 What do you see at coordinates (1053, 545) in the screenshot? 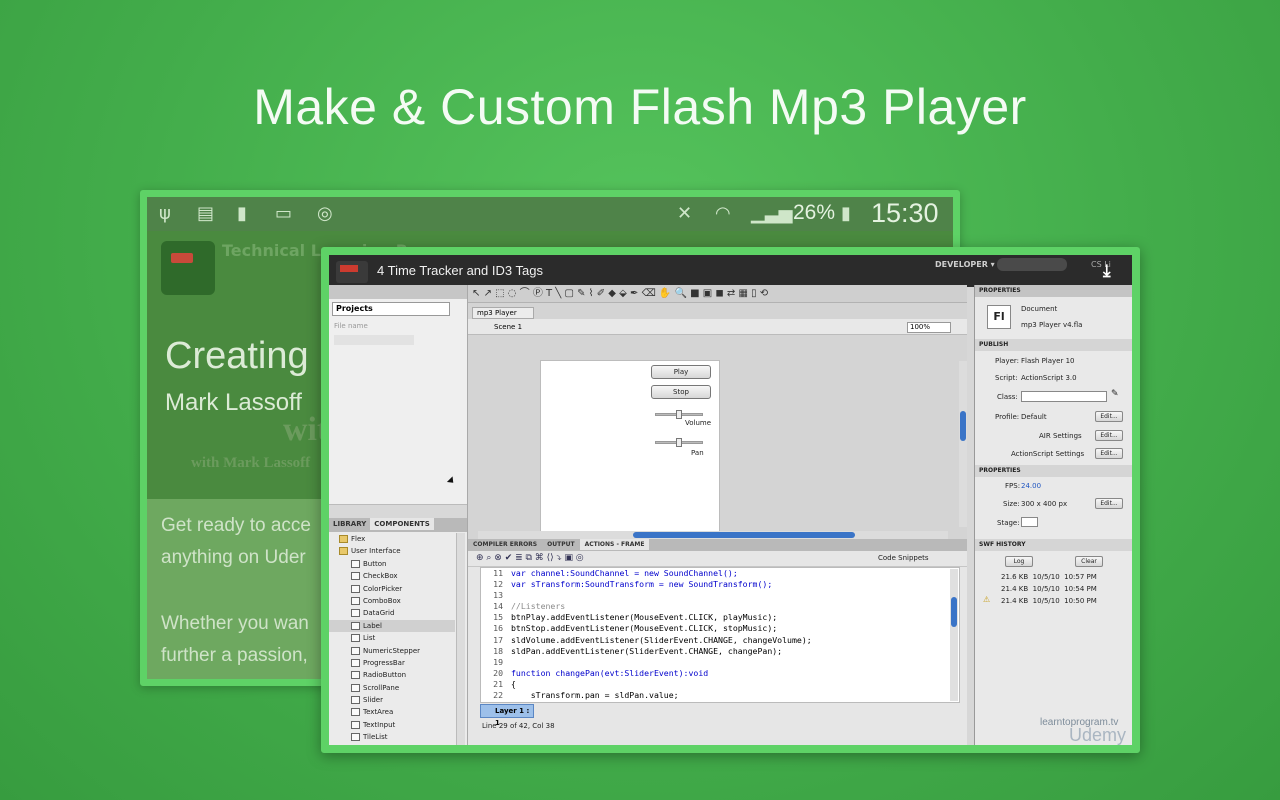
I see `swf-history-header: SWF HISTORY` at bounding box center [1053, 545].